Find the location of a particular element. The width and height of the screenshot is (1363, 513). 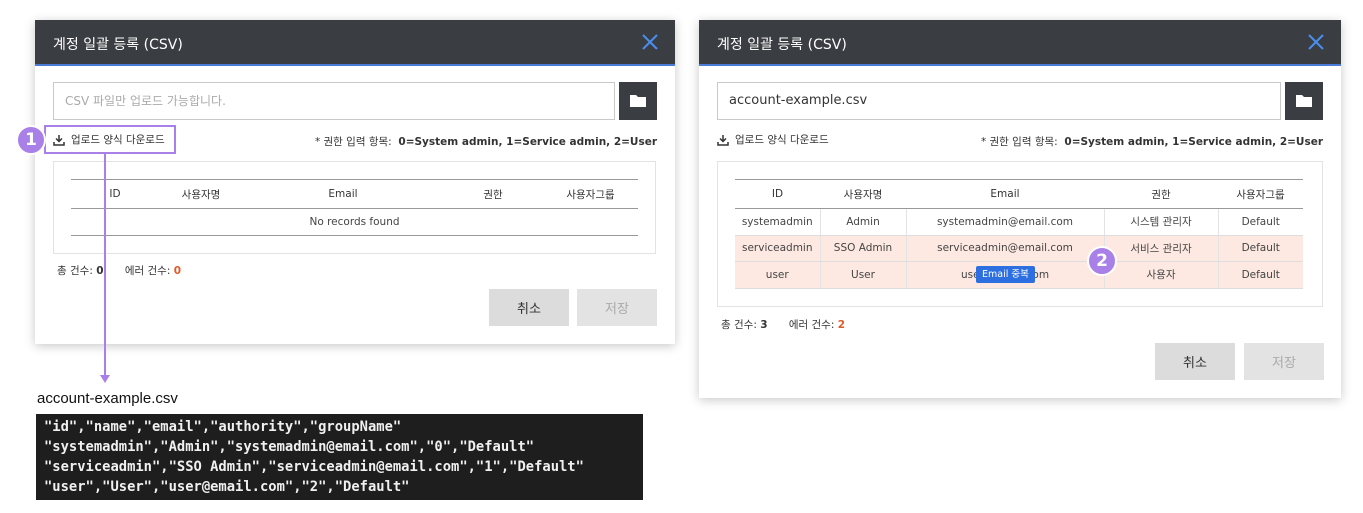

total-count-value: 3 is located at coordinates (764, 325).